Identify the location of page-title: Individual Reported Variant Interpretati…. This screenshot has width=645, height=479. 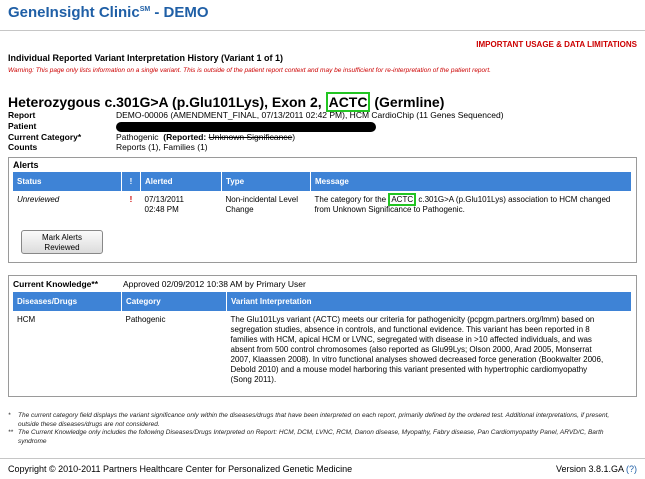
(146, 58).